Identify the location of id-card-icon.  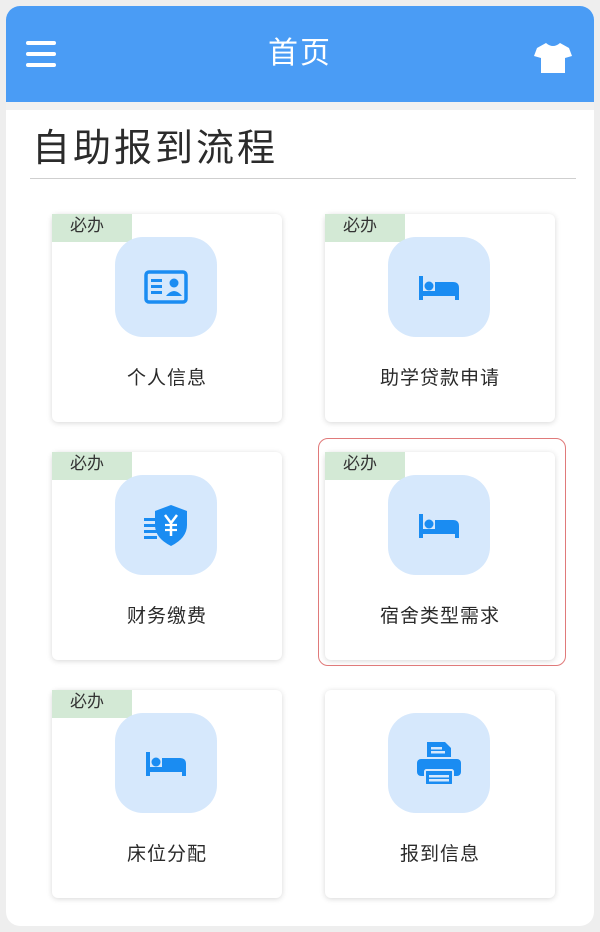
(166, 287).